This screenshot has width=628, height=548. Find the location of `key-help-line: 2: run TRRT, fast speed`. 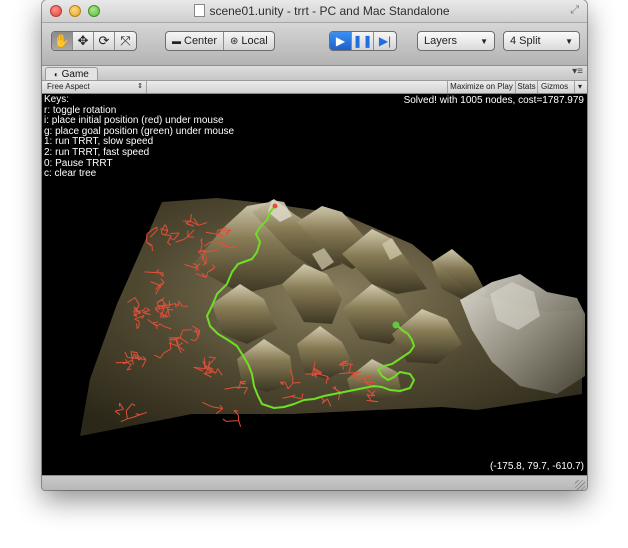

key-help-line: 2: run TRRT, fast speed is located at coordinates (97, 152).